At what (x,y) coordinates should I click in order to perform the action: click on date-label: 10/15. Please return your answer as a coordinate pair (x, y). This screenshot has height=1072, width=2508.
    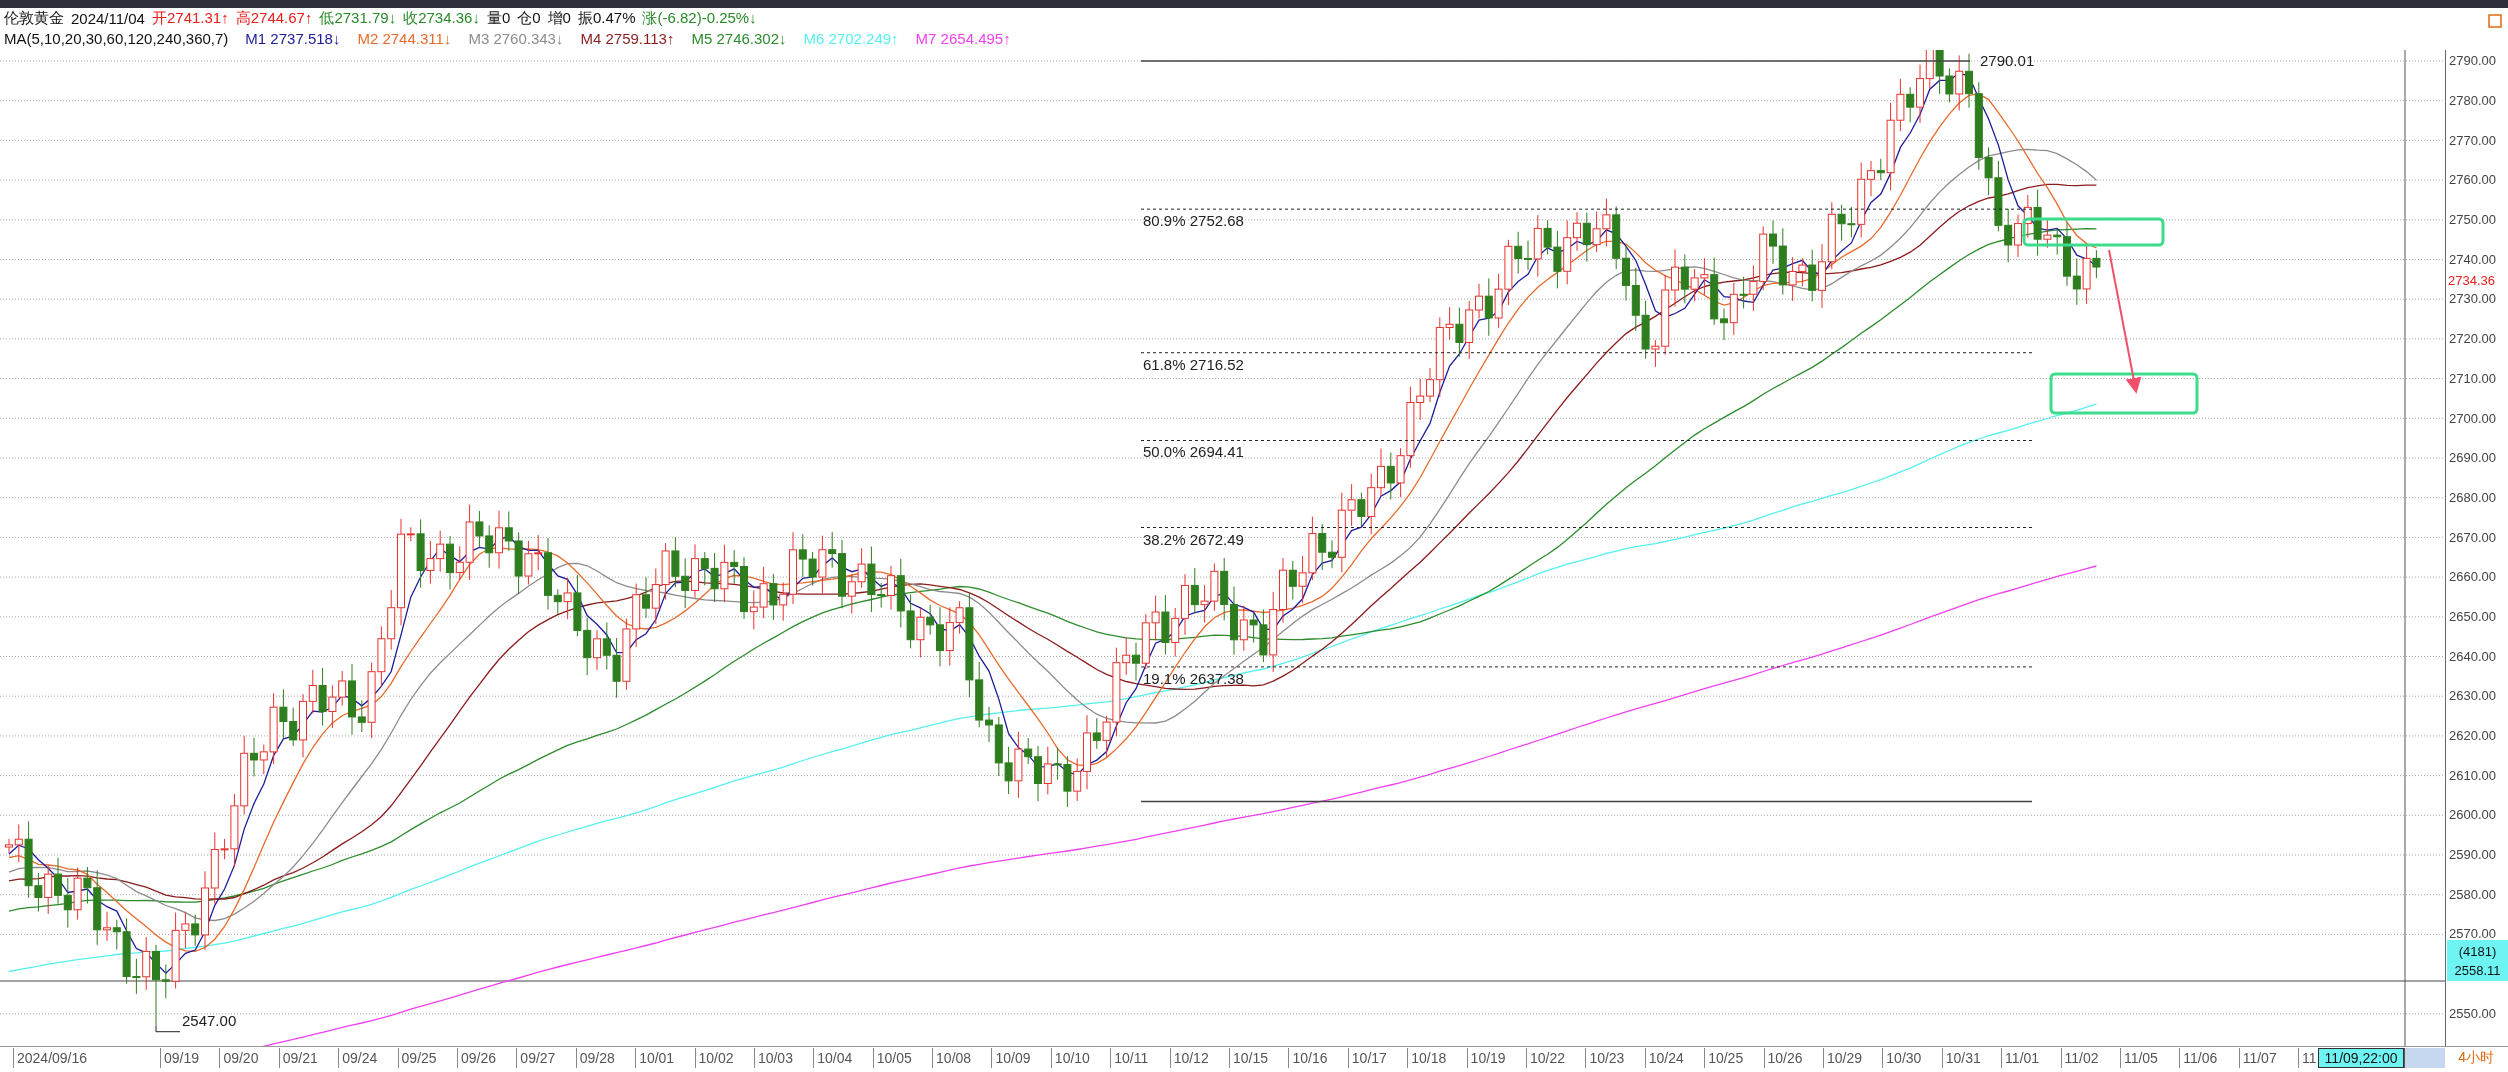
    Looking at the image, I should click on (1250, 1058).